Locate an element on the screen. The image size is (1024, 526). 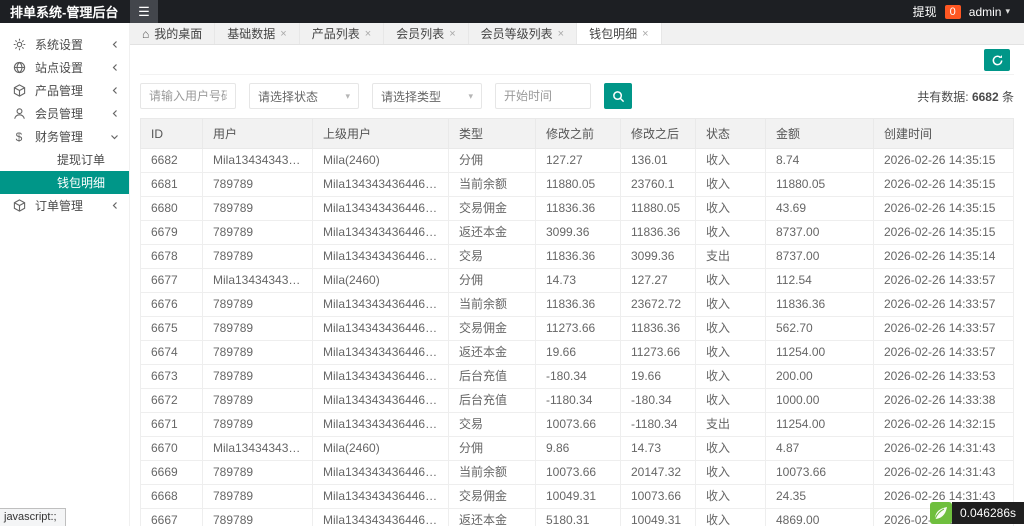
record-count: 6682 is located at coordinates (985, 96).